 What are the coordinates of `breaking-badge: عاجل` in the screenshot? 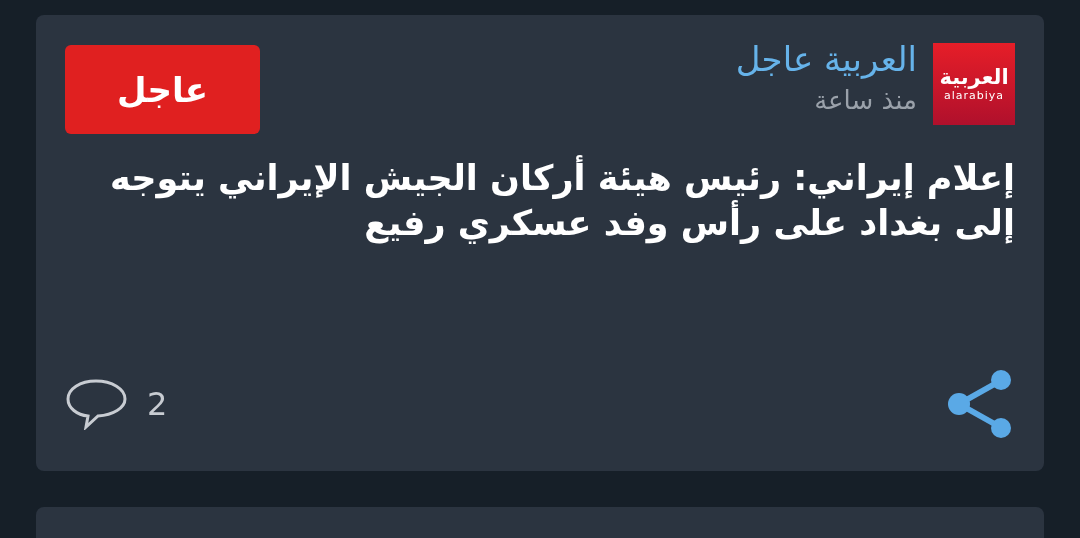 It's located at (162, 89).